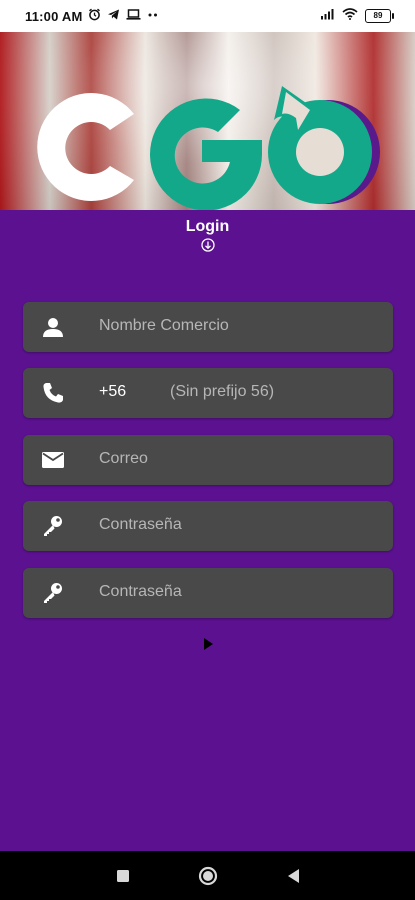  I want to click on confirm-password-placeholder: Contraseña, so click(140, 591).